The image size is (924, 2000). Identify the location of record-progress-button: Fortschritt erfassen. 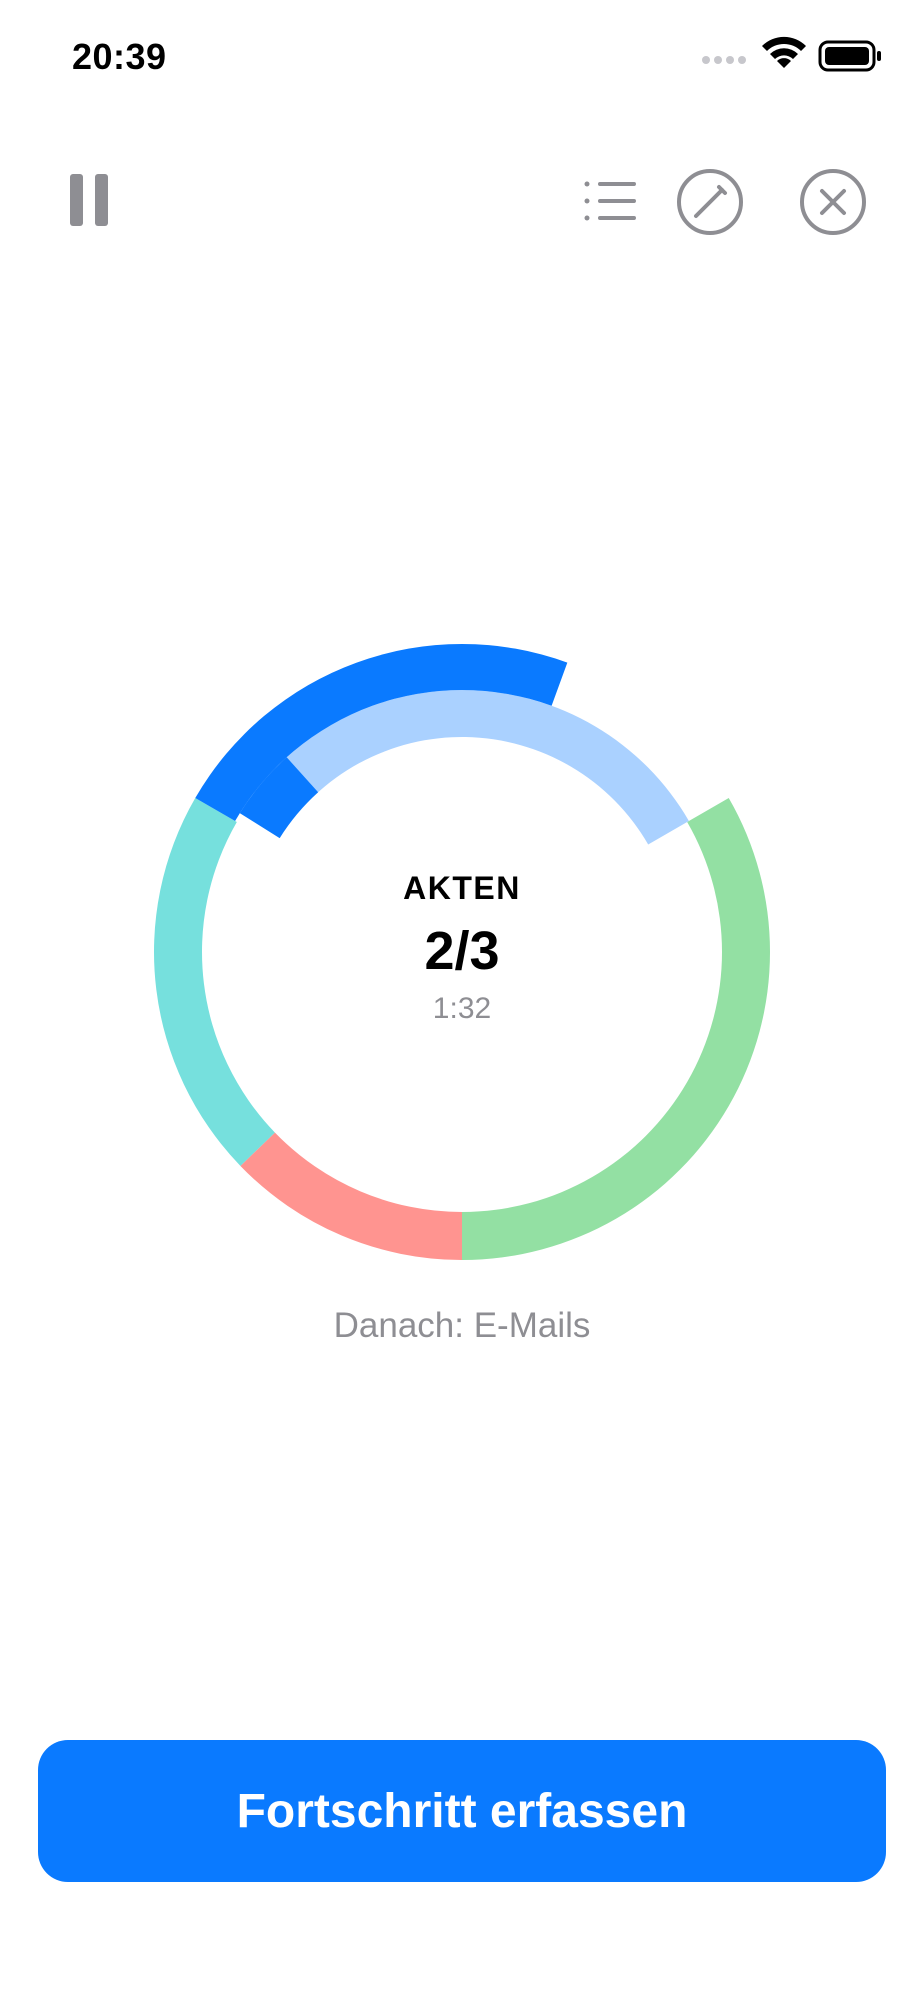
(462, 1811).